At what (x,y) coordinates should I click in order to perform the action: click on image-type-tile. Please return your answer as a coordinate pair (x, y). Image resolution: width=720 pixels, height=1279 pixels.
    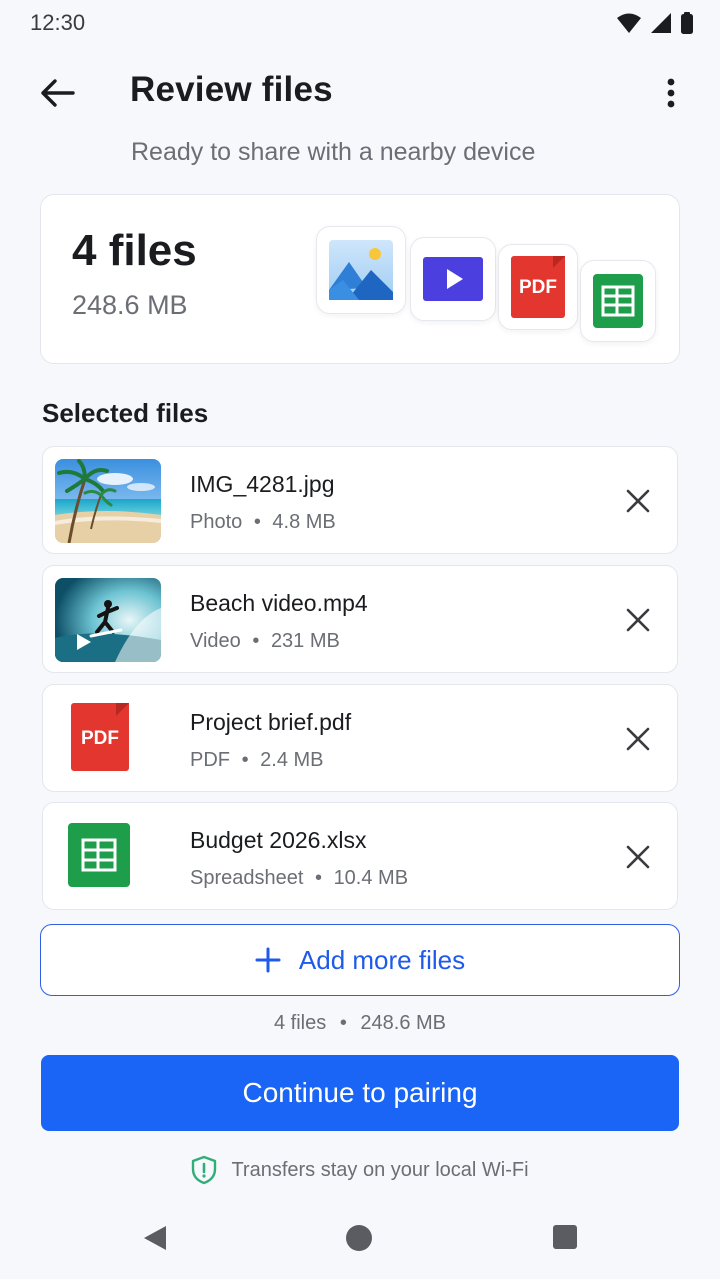
    Looking at the image, I should click on (361, 270).